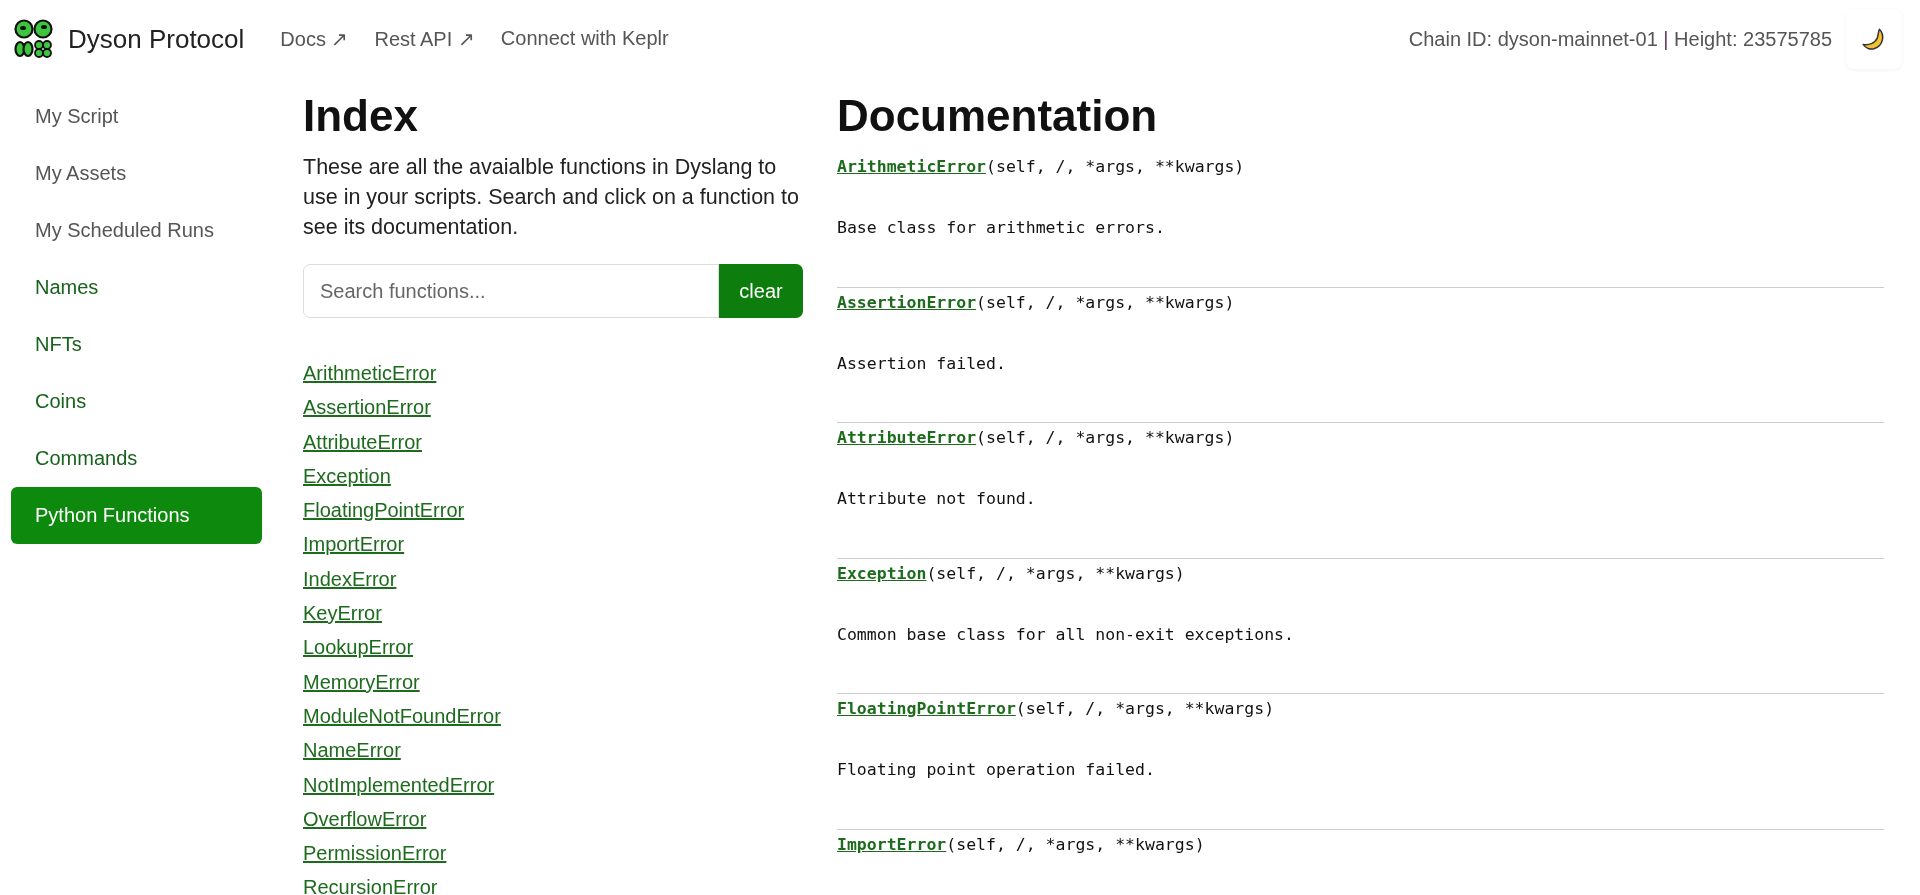  I want to click on theme-toggle-button, so click(1874, 39).